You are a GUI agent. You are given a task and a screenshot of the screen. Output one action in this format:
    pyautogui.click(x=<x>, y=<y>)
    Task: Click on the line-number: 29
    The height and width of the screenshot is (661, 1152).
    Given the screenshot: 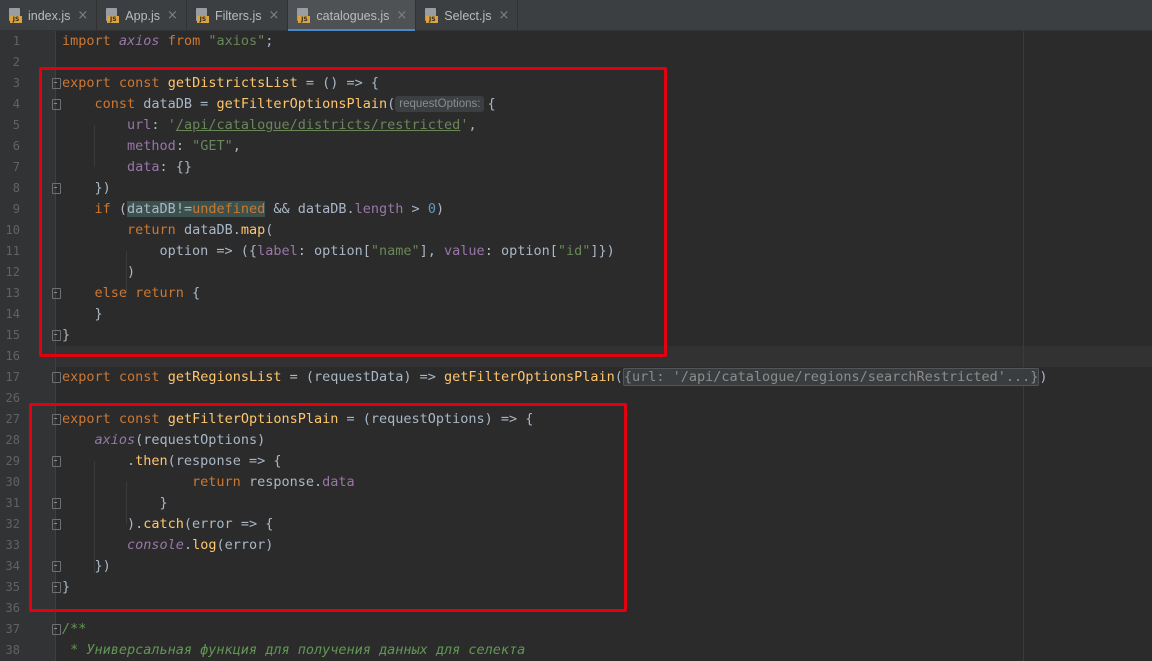 What is the action you would take?
    pyautogui.click(x=12, y=461)
    